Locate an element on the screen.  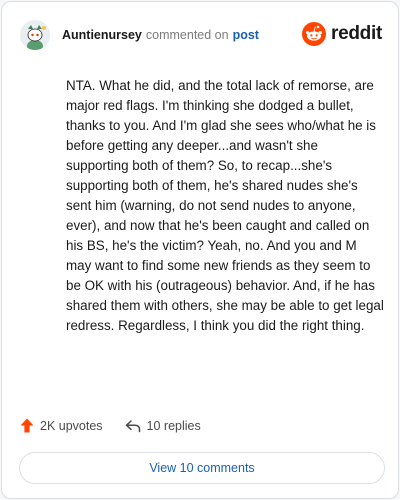
post-link: post is located at coordinates (246, 35).